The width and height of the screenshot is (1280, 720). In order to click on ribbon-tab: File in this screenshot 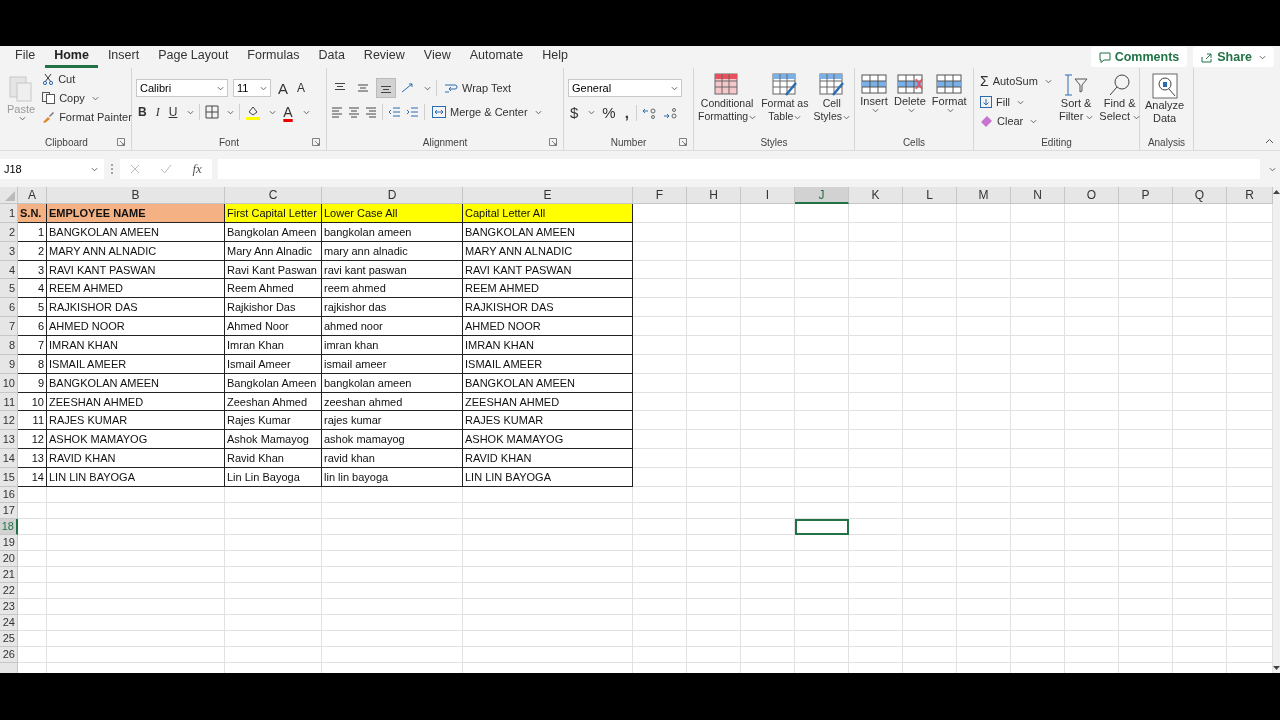, I will do `click(25, 57)`.